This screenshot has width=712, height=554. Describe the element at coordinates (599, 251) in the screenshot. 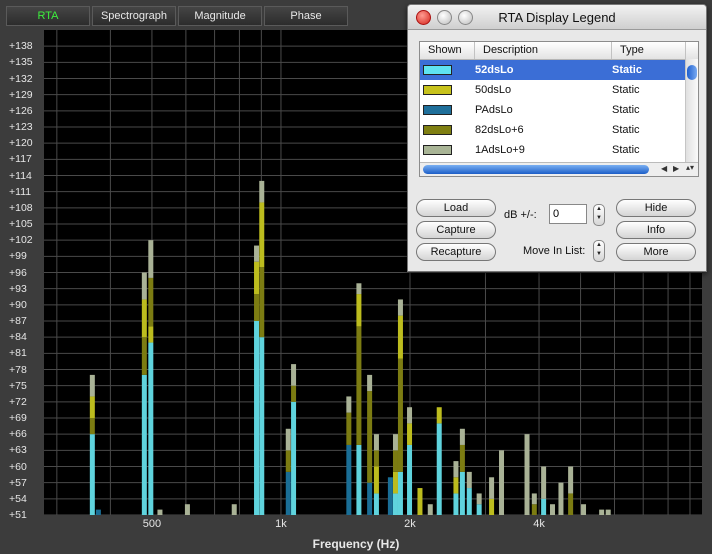

I see `move-in-list-stepper: ▲ ▼` at that location.